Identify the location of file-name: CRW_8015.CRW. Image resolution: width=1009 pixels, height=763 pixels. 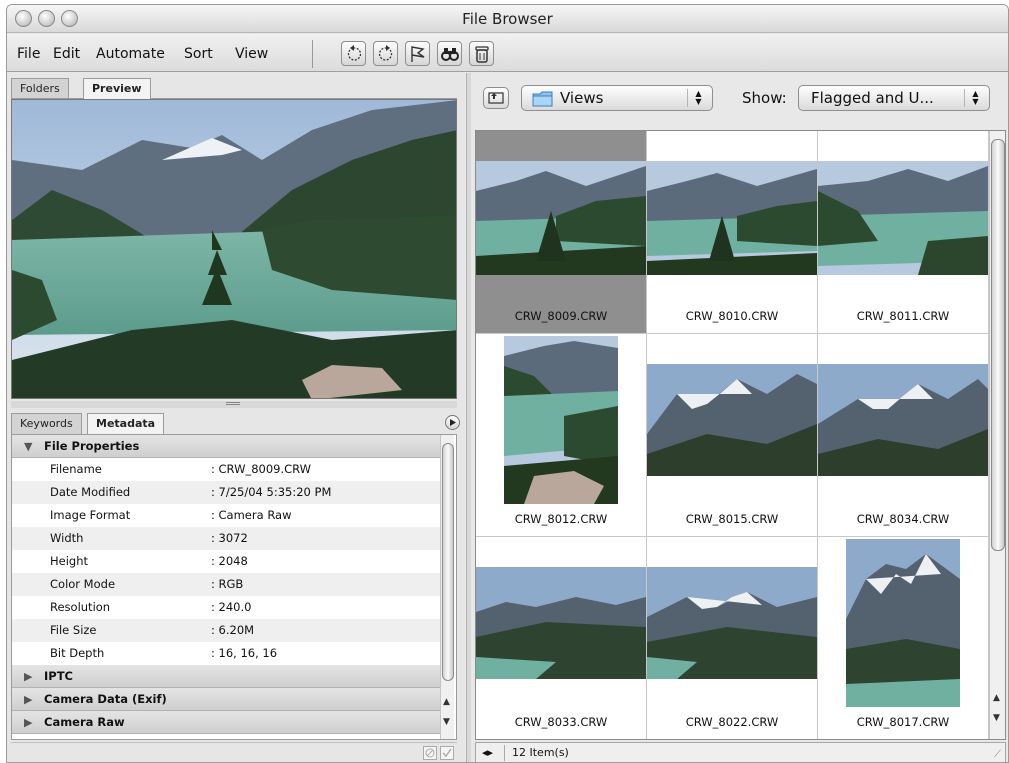
(732, 519).